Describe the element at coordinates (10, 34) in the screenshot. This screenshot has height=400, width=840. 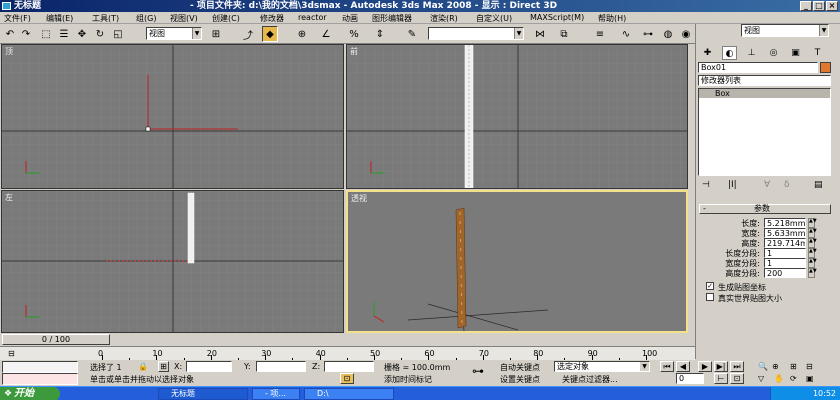
I see `undo-icon: ↶` at that location.